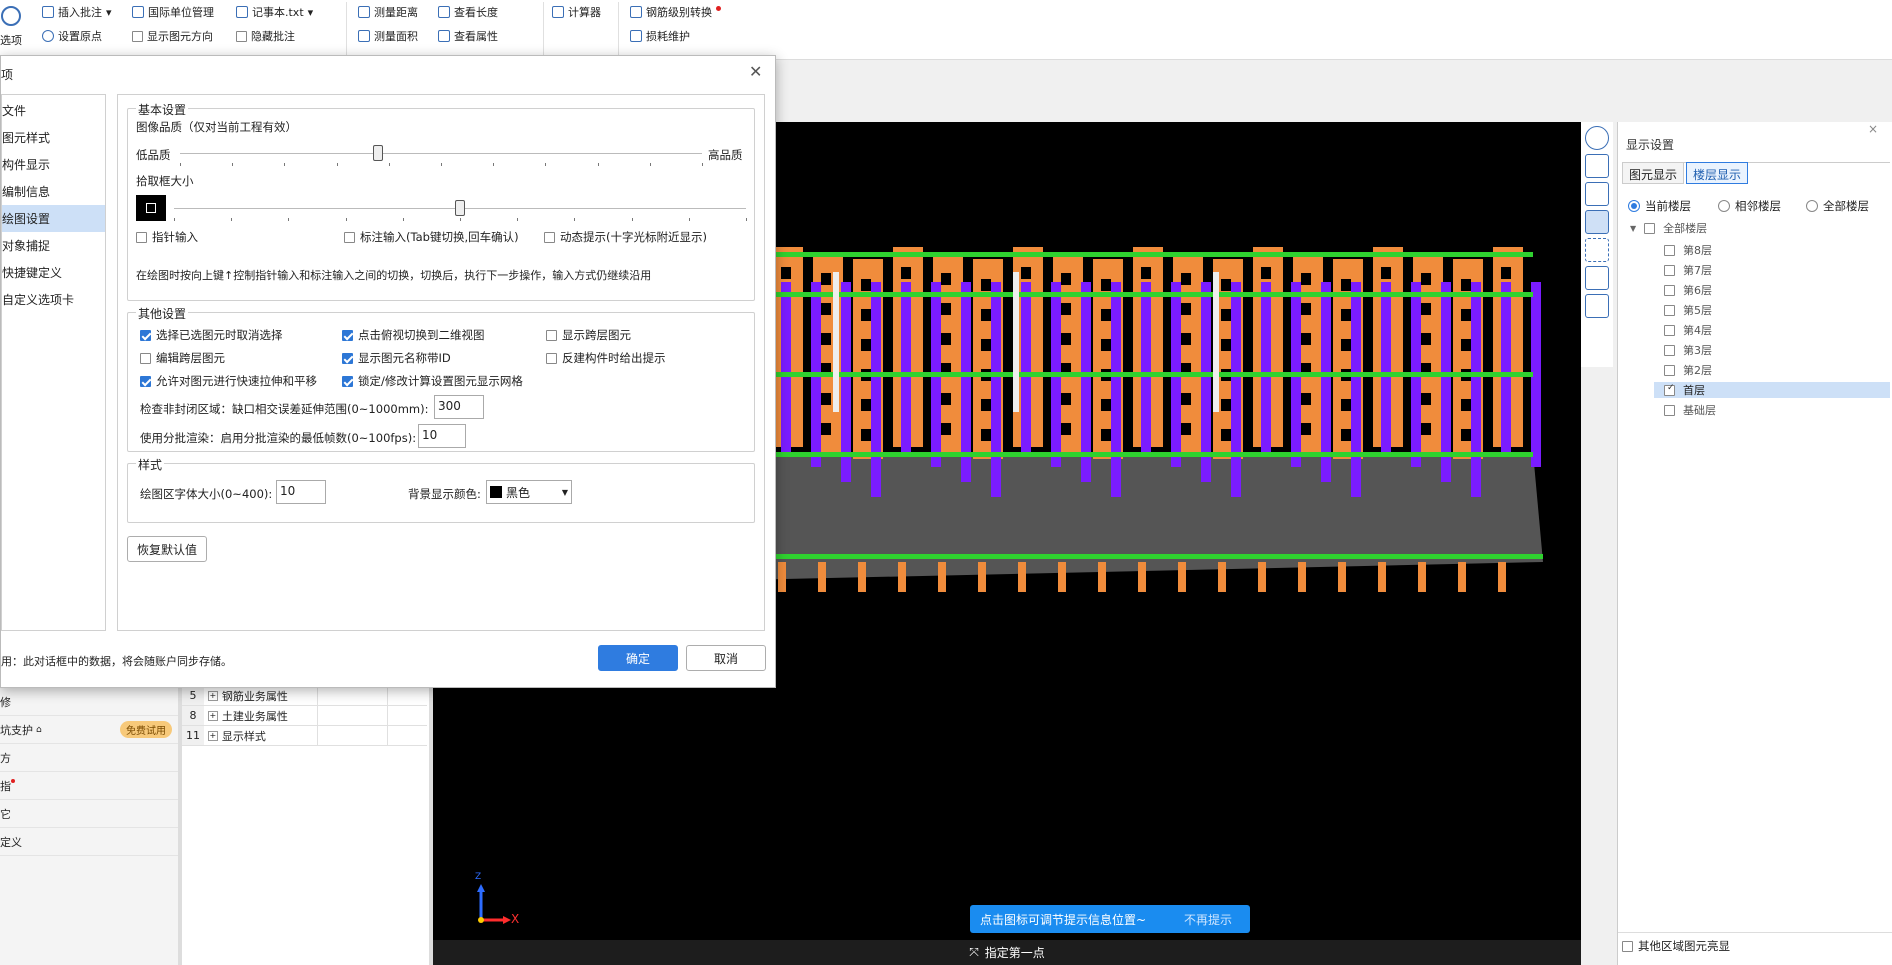 This screenshot has height=965, width=1892. What do you see at coordinates (1627, 946) in the screenshot?
I see `other-area-checkbox` at bounding box center [1627, 946].